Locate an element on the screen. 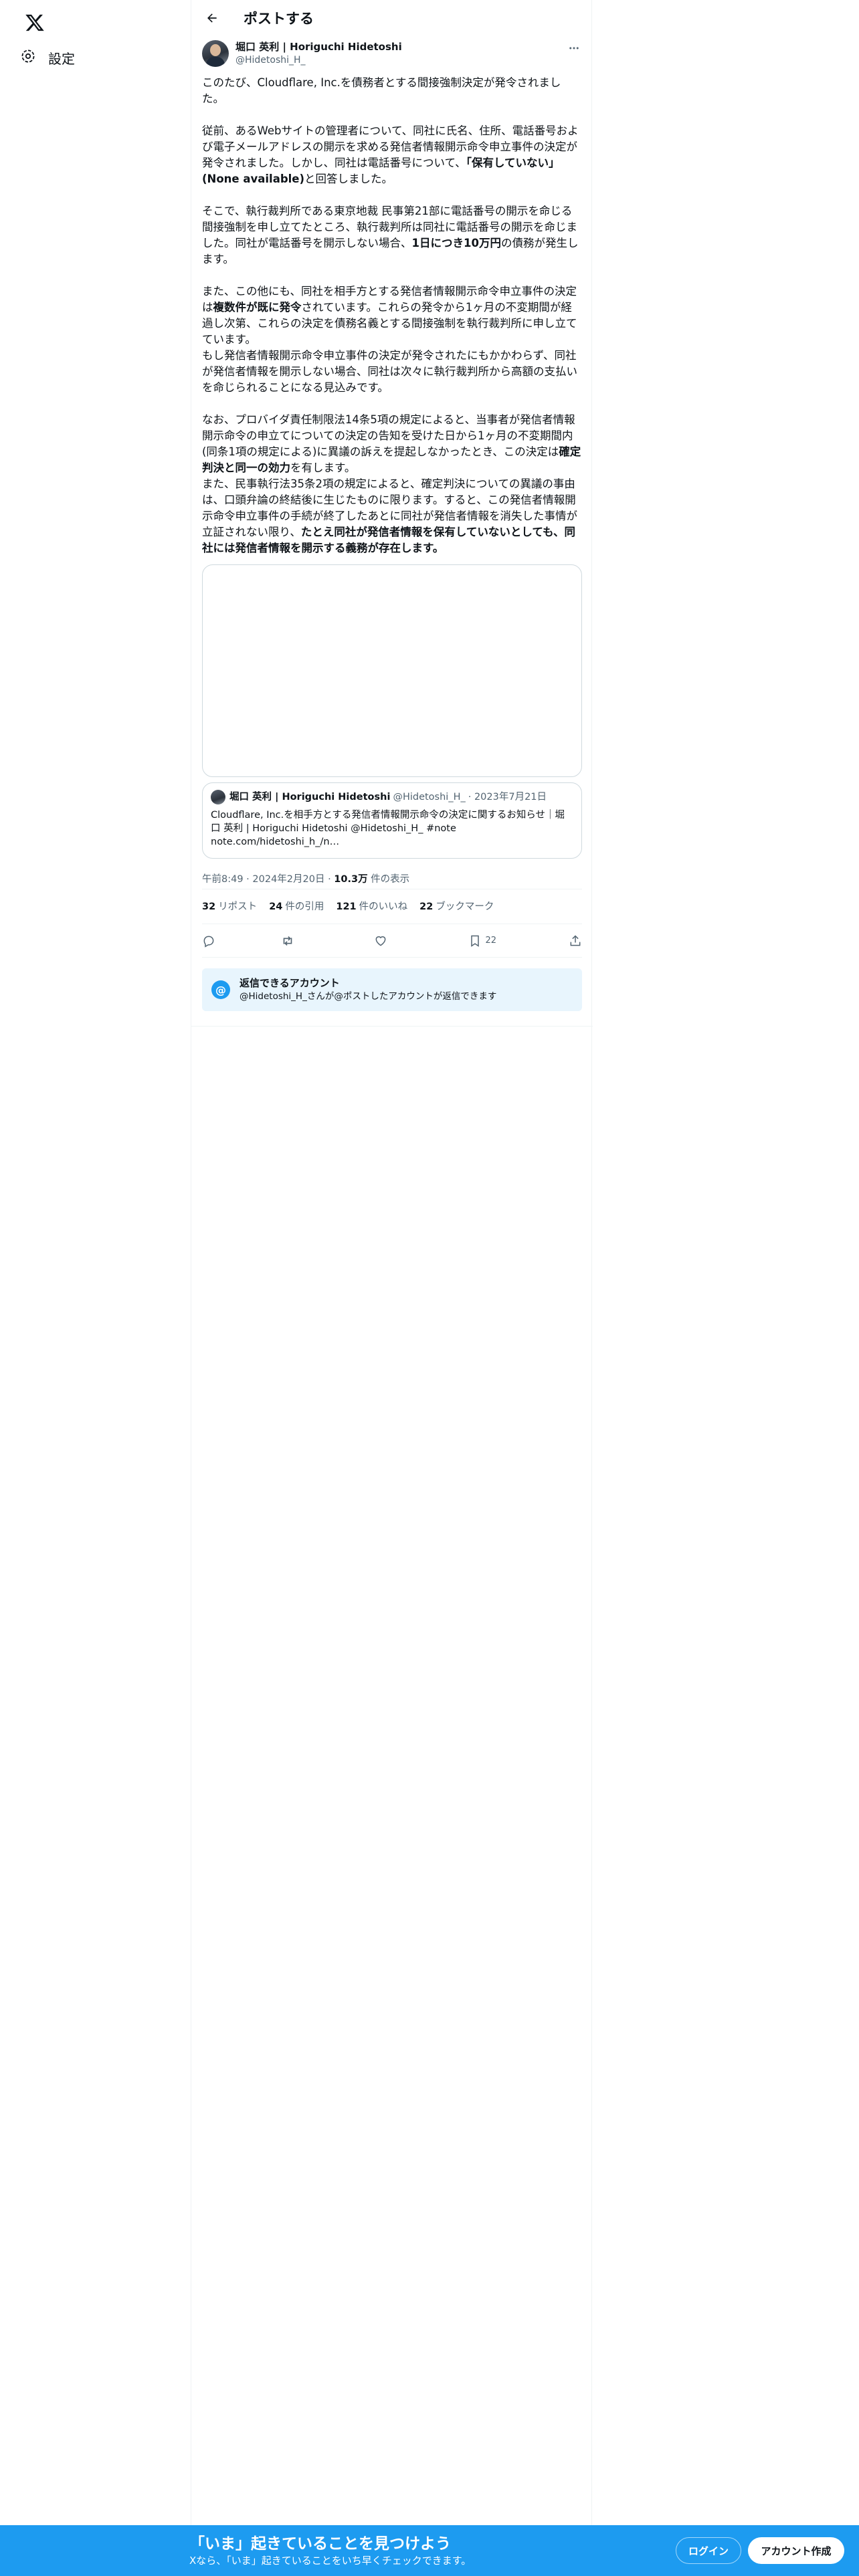  reply-icon is located at coordinates (209, 942).